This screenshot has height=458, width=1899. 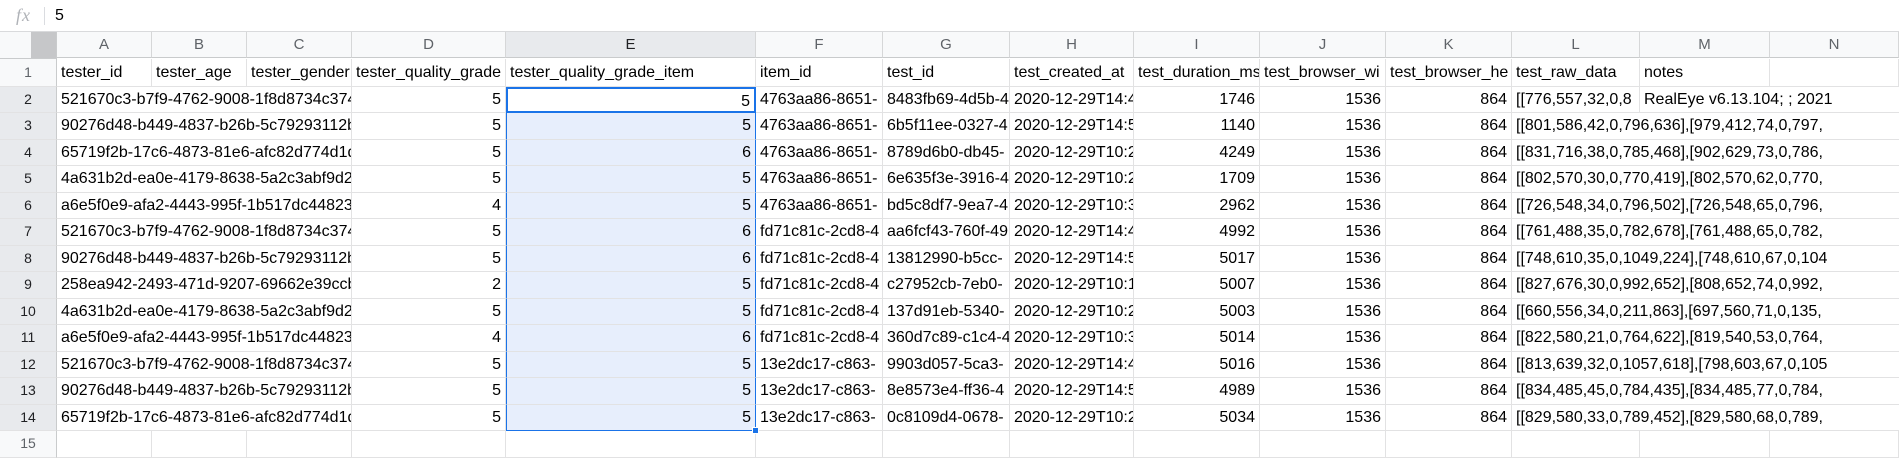 What do you see at coordinates (819, 444) in the screenshot?
I see `cell-F15` at bounding box center [819, 444].